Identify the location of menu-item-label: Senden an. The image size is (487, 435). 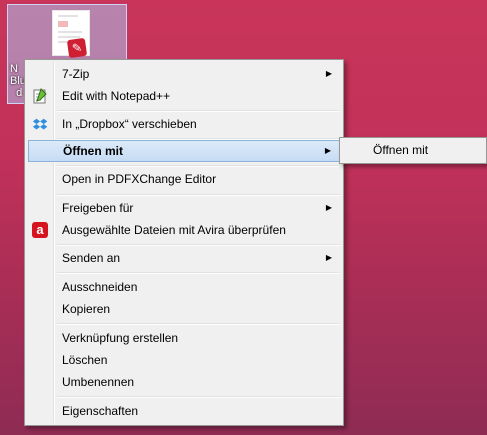
(91, 258).